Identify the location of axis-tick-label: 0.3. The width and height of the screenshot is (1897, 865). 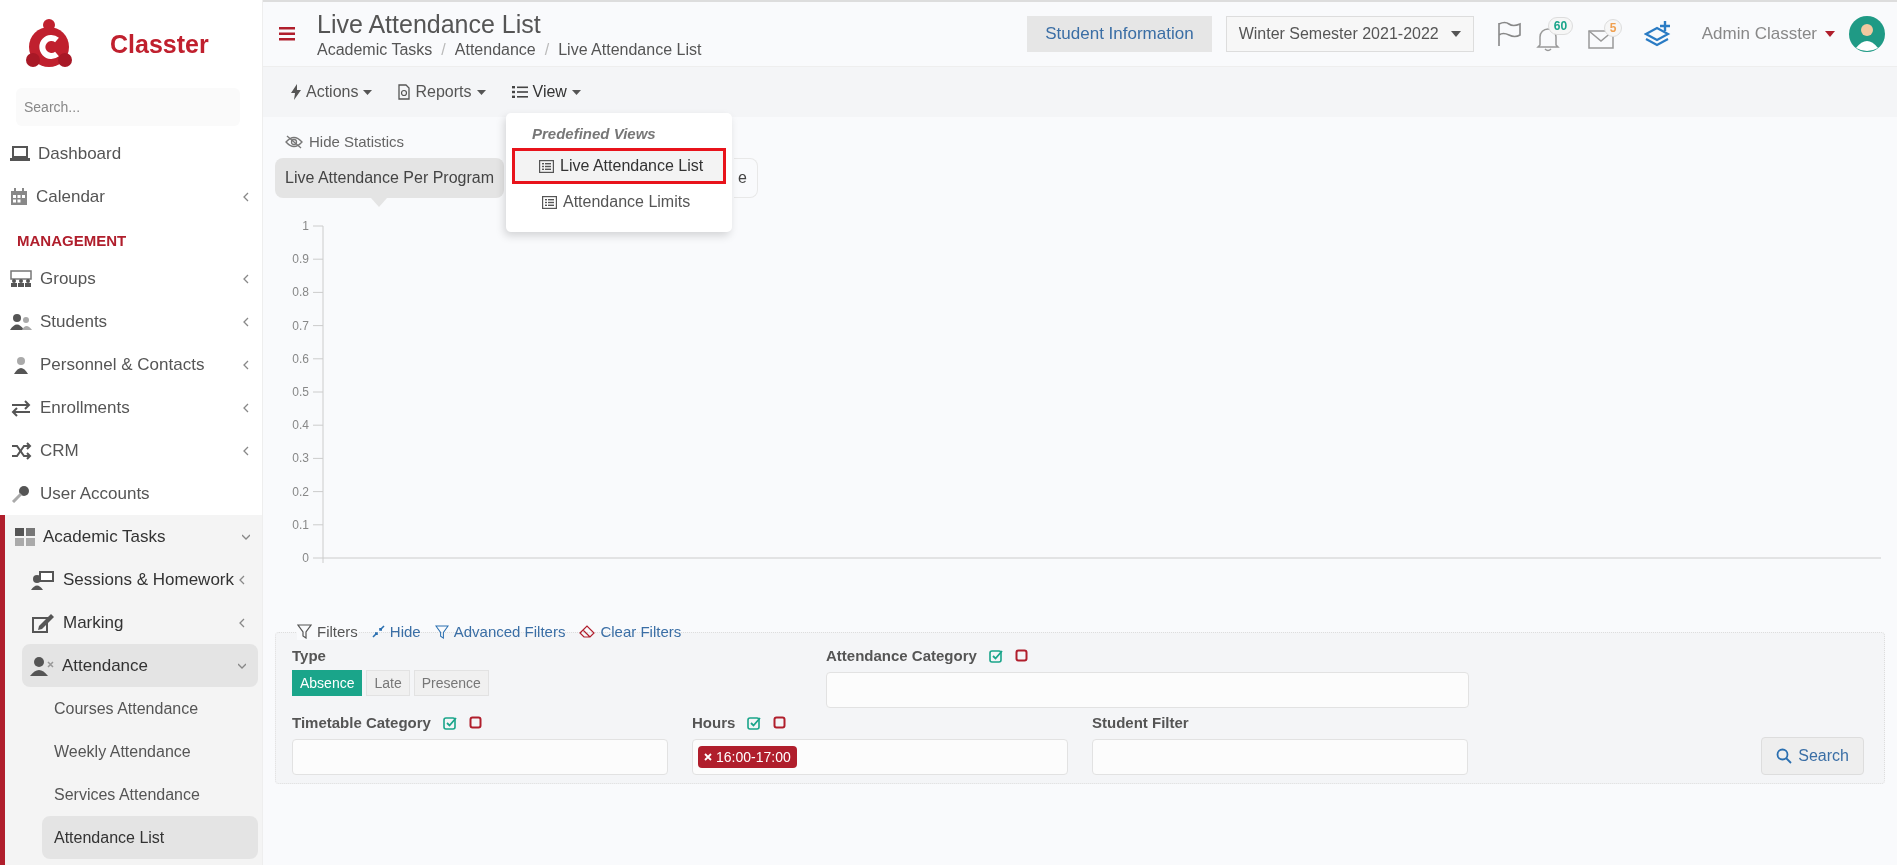
(300, 458).